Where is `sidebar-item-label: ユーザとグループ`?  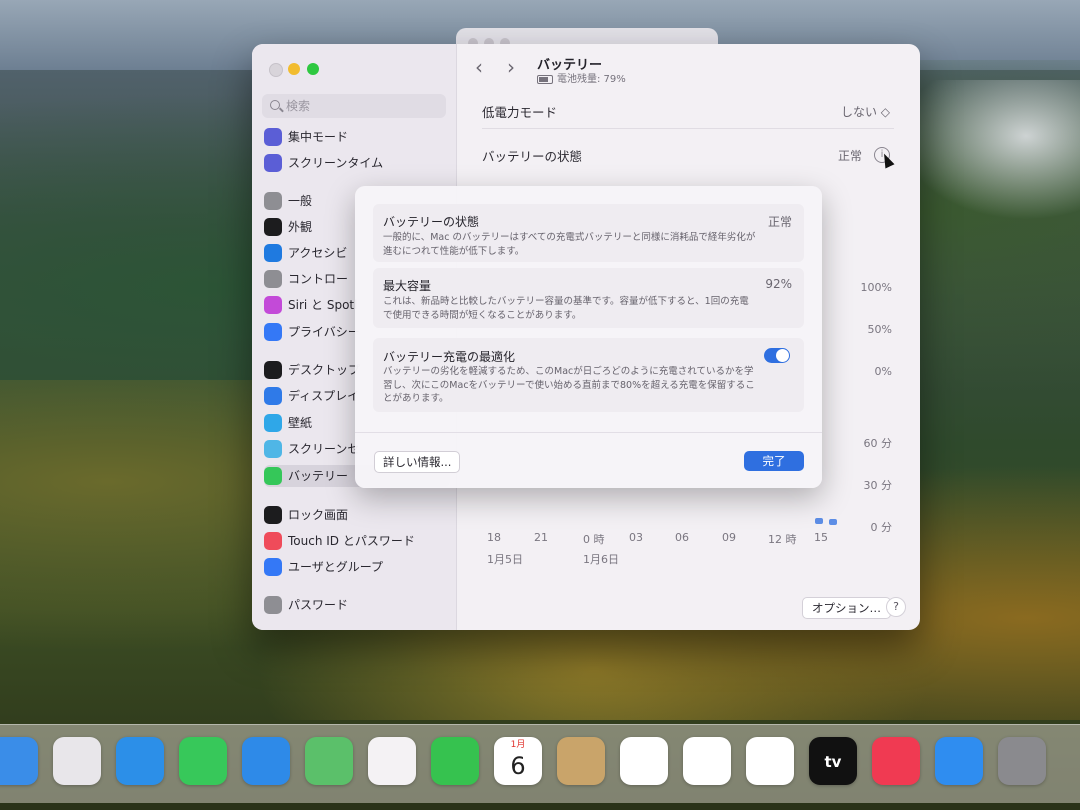
sidebar-item-label: ユーザとグループ is located at coordinates (336, 567).